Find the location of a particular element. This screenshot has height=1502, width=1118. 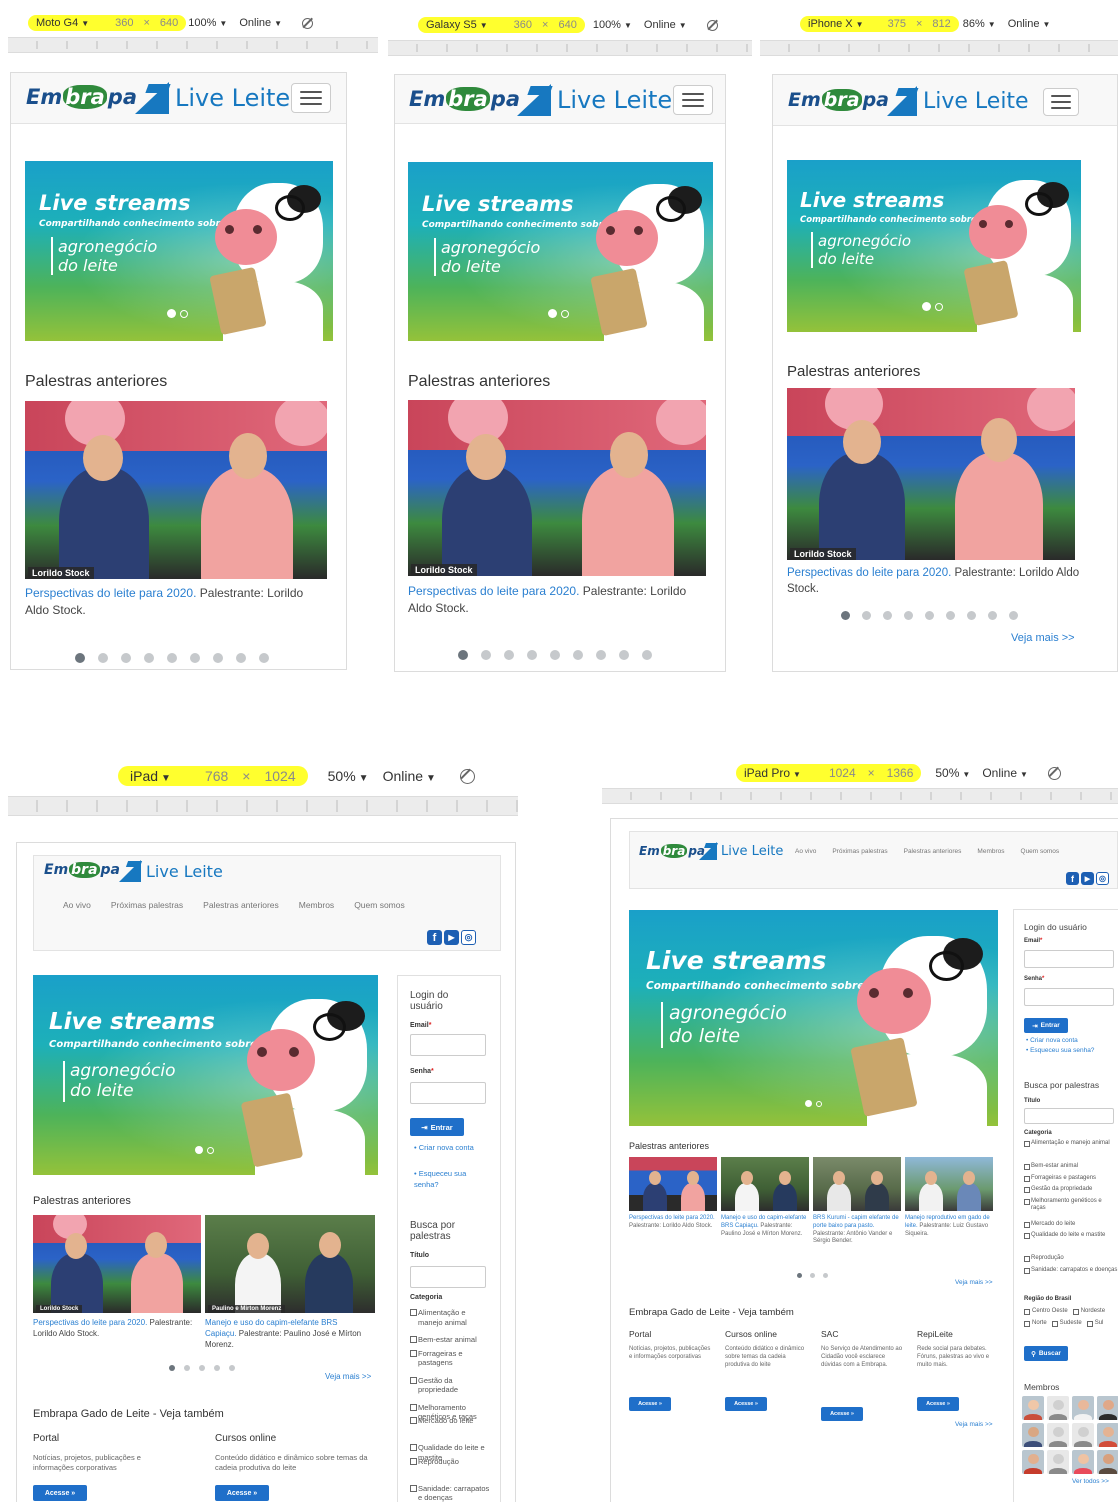

device-select: iPad ▼ is located at coordinates (150, 776).